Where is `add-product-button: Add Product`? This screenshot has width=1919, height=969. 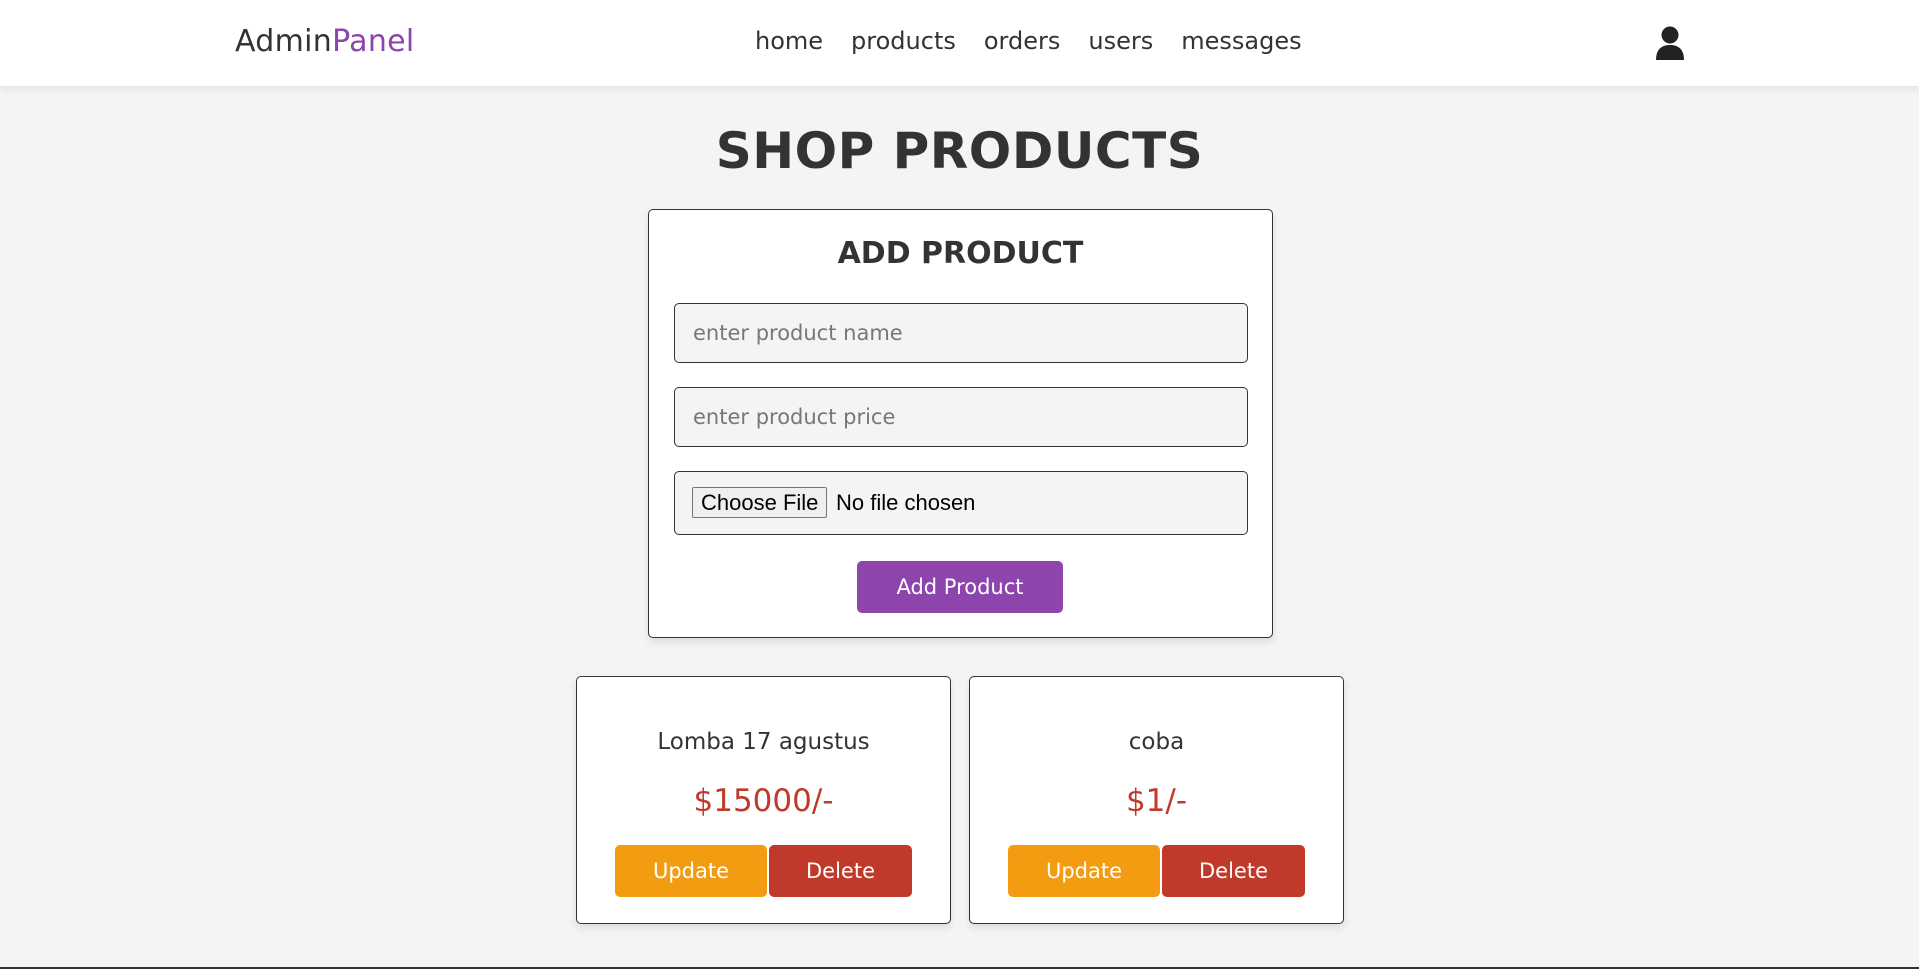
add-product-button: Add Product is located at coordinates (960, 587).